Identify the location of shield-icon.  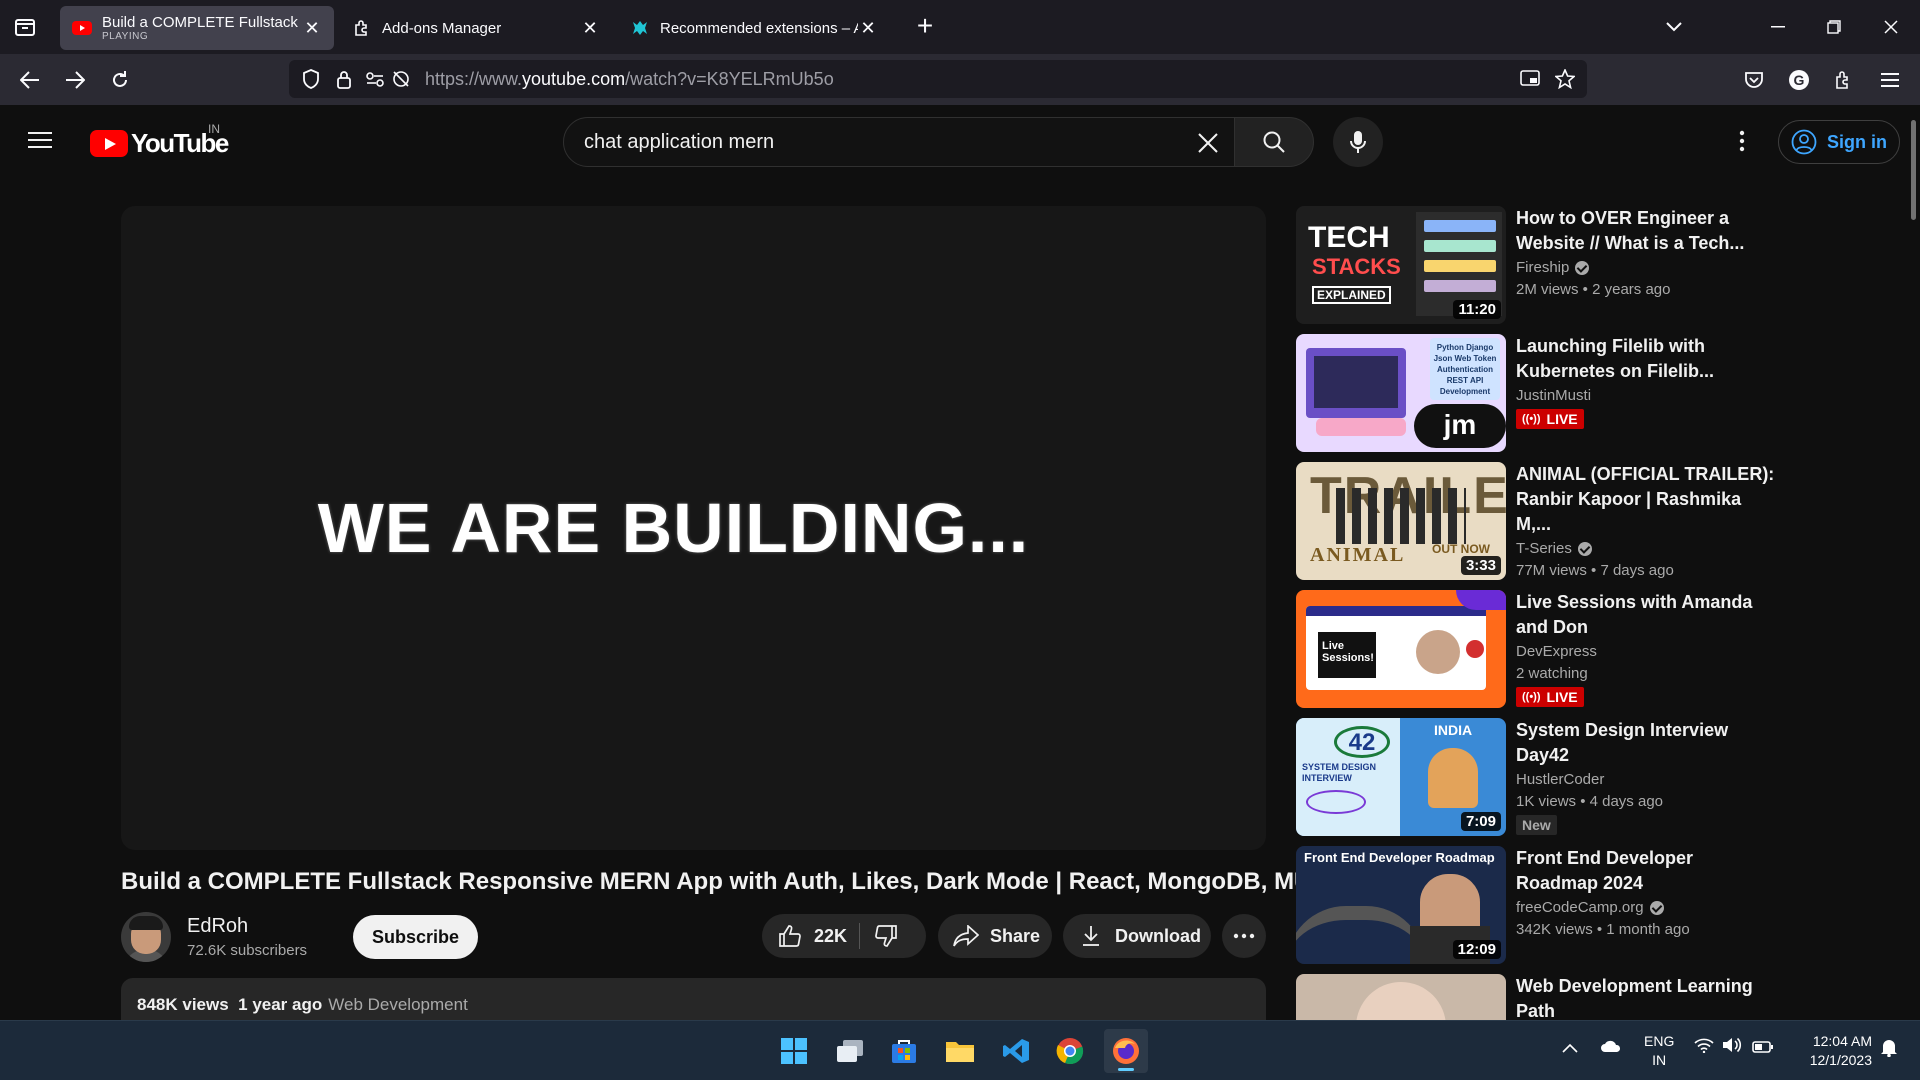
(311, 79).